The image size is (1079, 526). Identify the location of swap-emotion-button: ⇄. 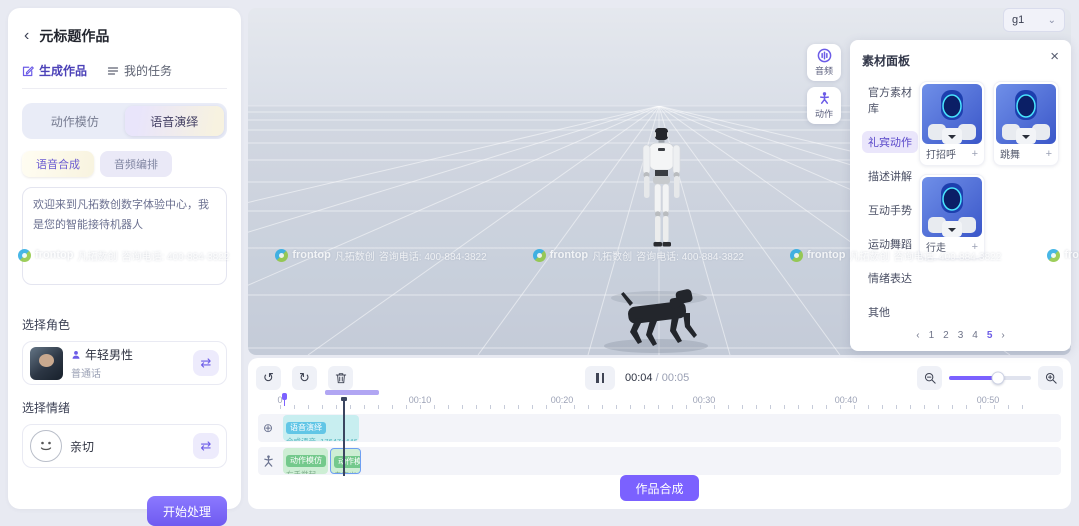
(206, 446).